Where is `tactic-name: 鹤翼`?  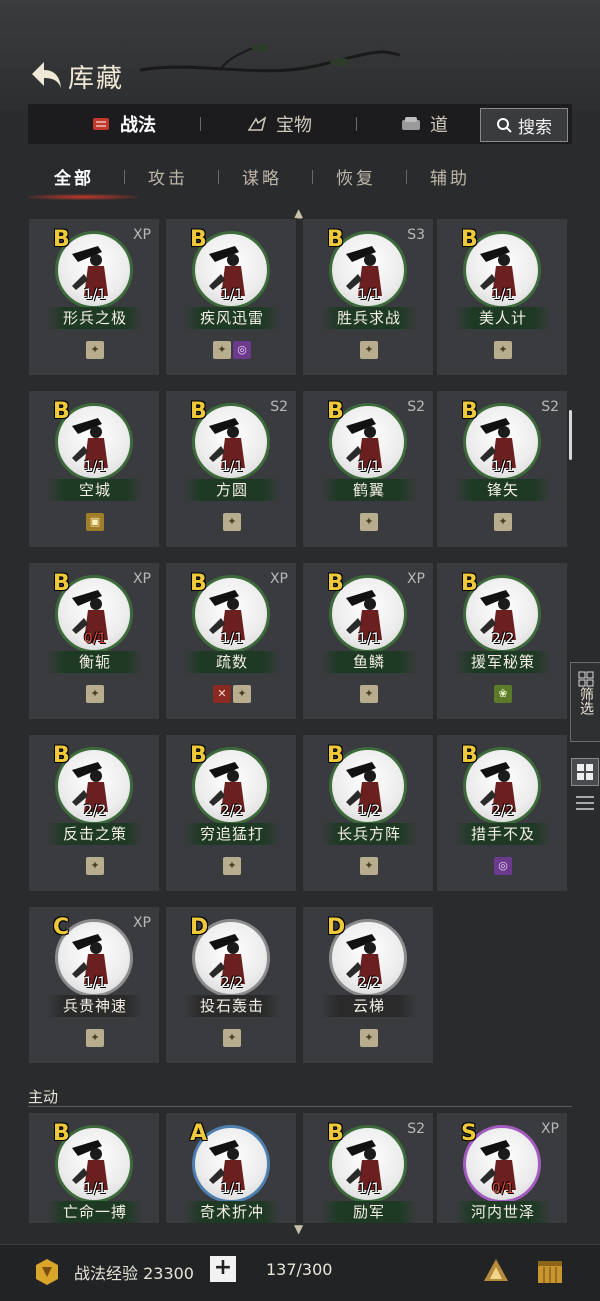
tactic-name: 鹤翼 is located at coordinates (369, 490).